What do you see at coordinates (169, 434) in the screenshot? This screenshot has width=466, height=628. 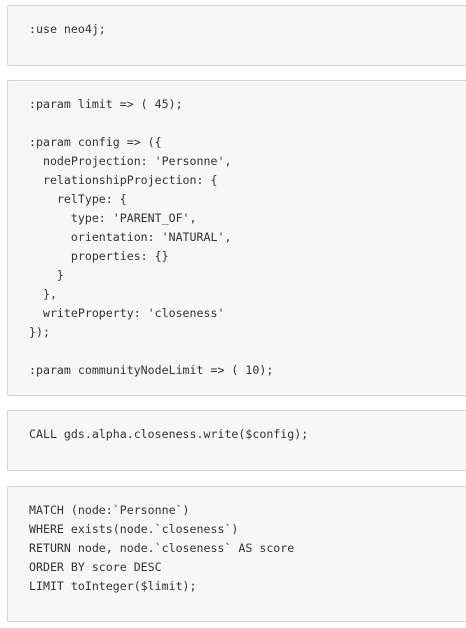 I see `code-text: CALL gds.alpha.closeness.write($config);` at bounding box center [169, 434].